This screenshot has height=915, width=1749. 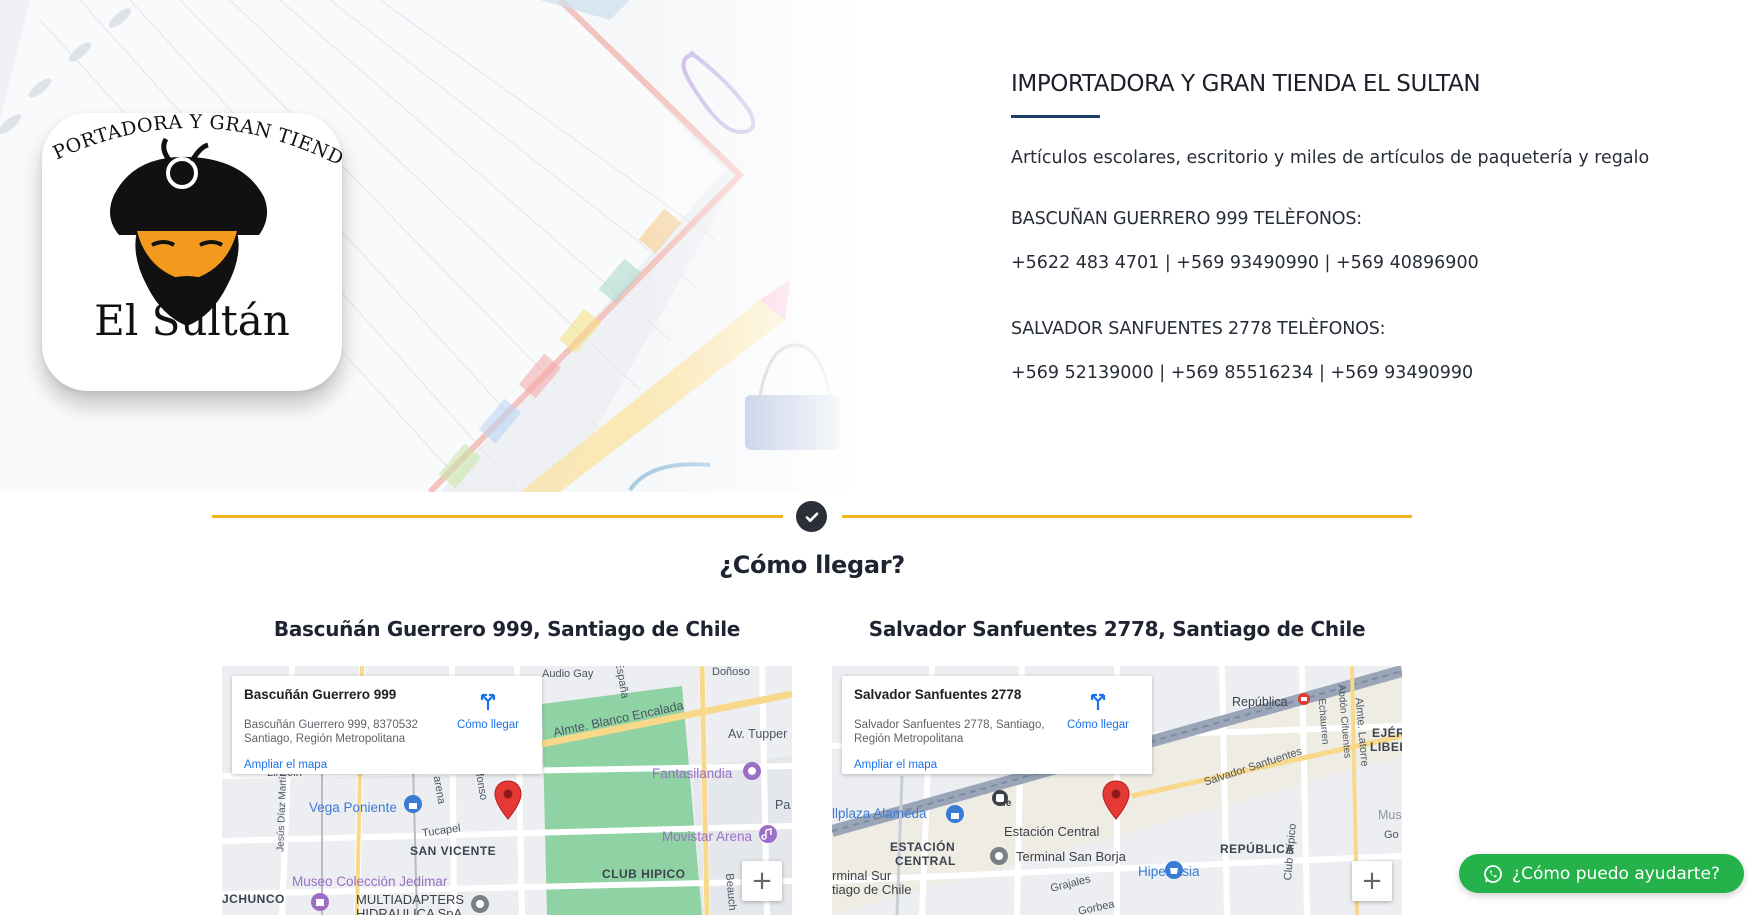 I want to click on map-label-poi: Terminal San Borja, so click(x=1071, y=856).